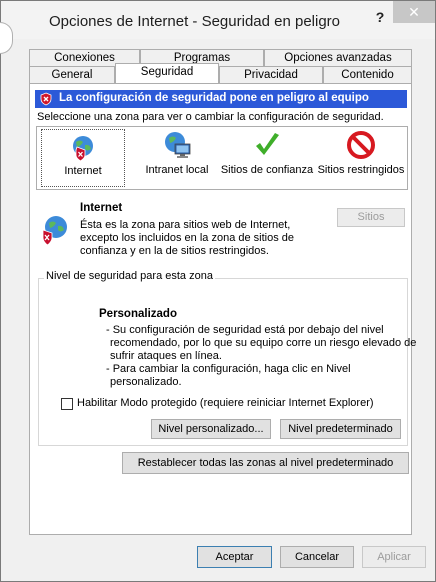 The height and width of the screenshot is (582, 436). I want to click on close-button: ✕, so click(414, 12).